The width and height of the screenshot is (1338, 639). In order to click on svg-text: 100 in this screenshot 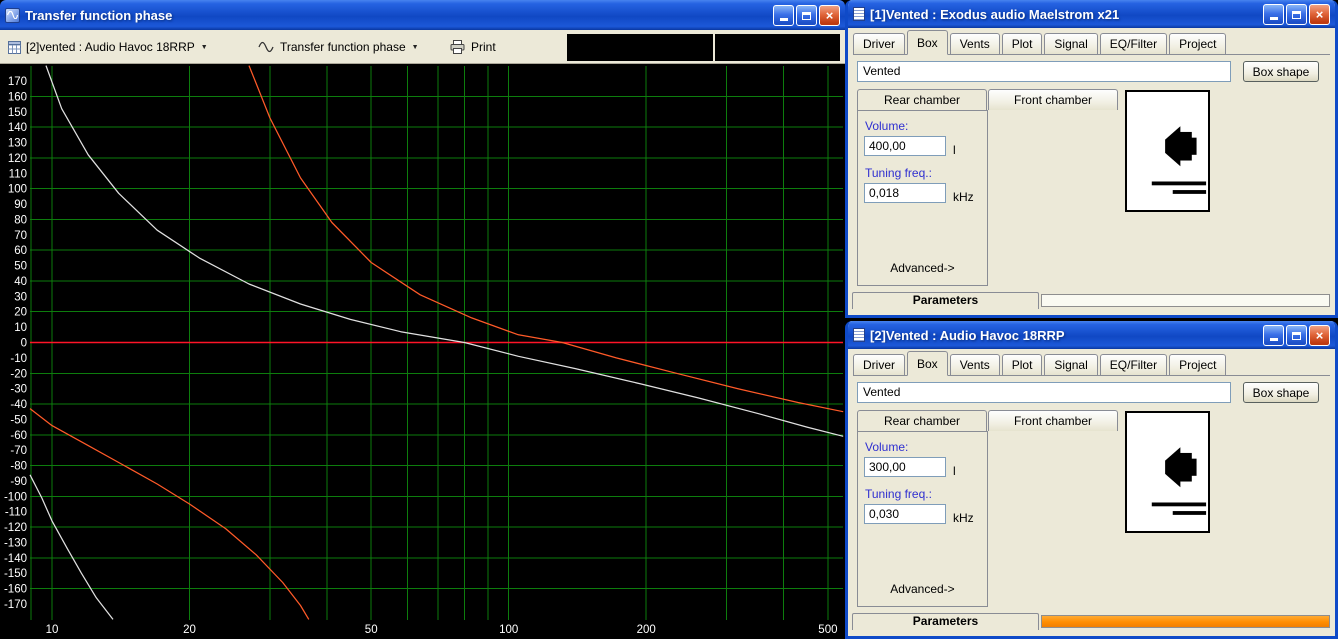, I will do `click(508, 630)`.